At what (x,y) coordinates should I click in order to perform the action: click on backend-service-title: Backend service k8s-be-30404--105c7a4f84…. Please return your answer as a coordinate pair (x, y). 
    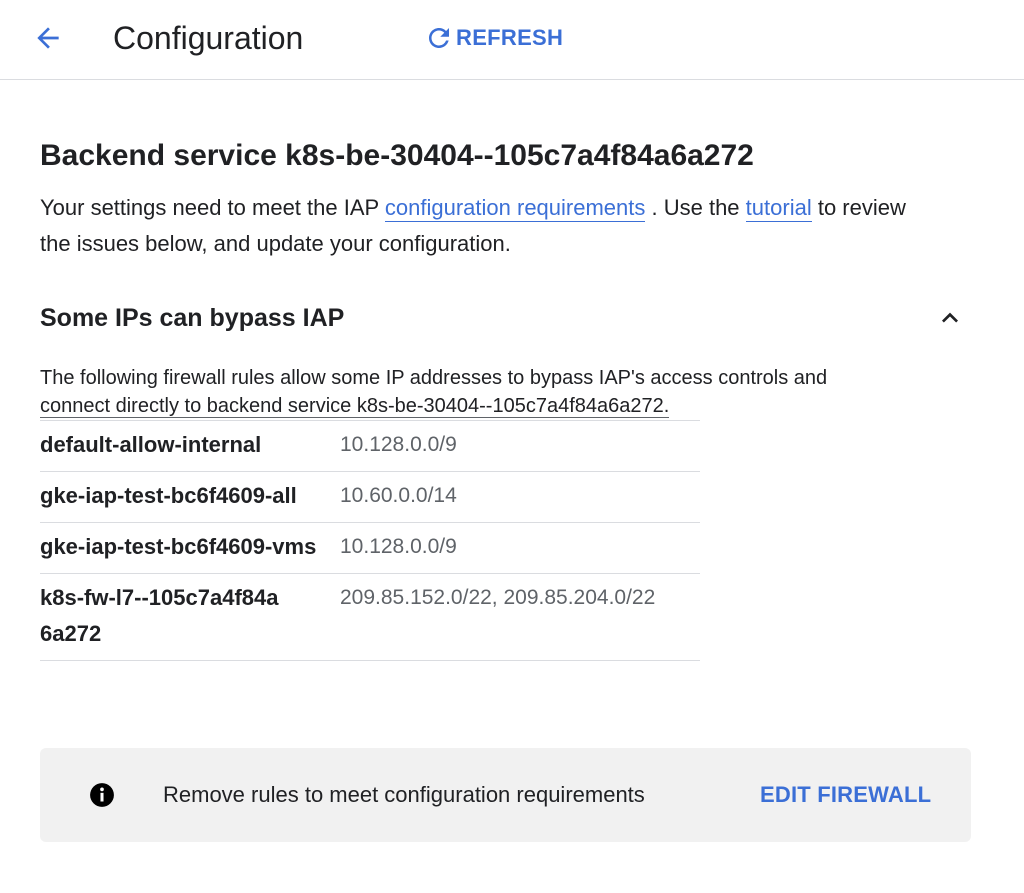
    Looking at the image, I should click on (397, 155).